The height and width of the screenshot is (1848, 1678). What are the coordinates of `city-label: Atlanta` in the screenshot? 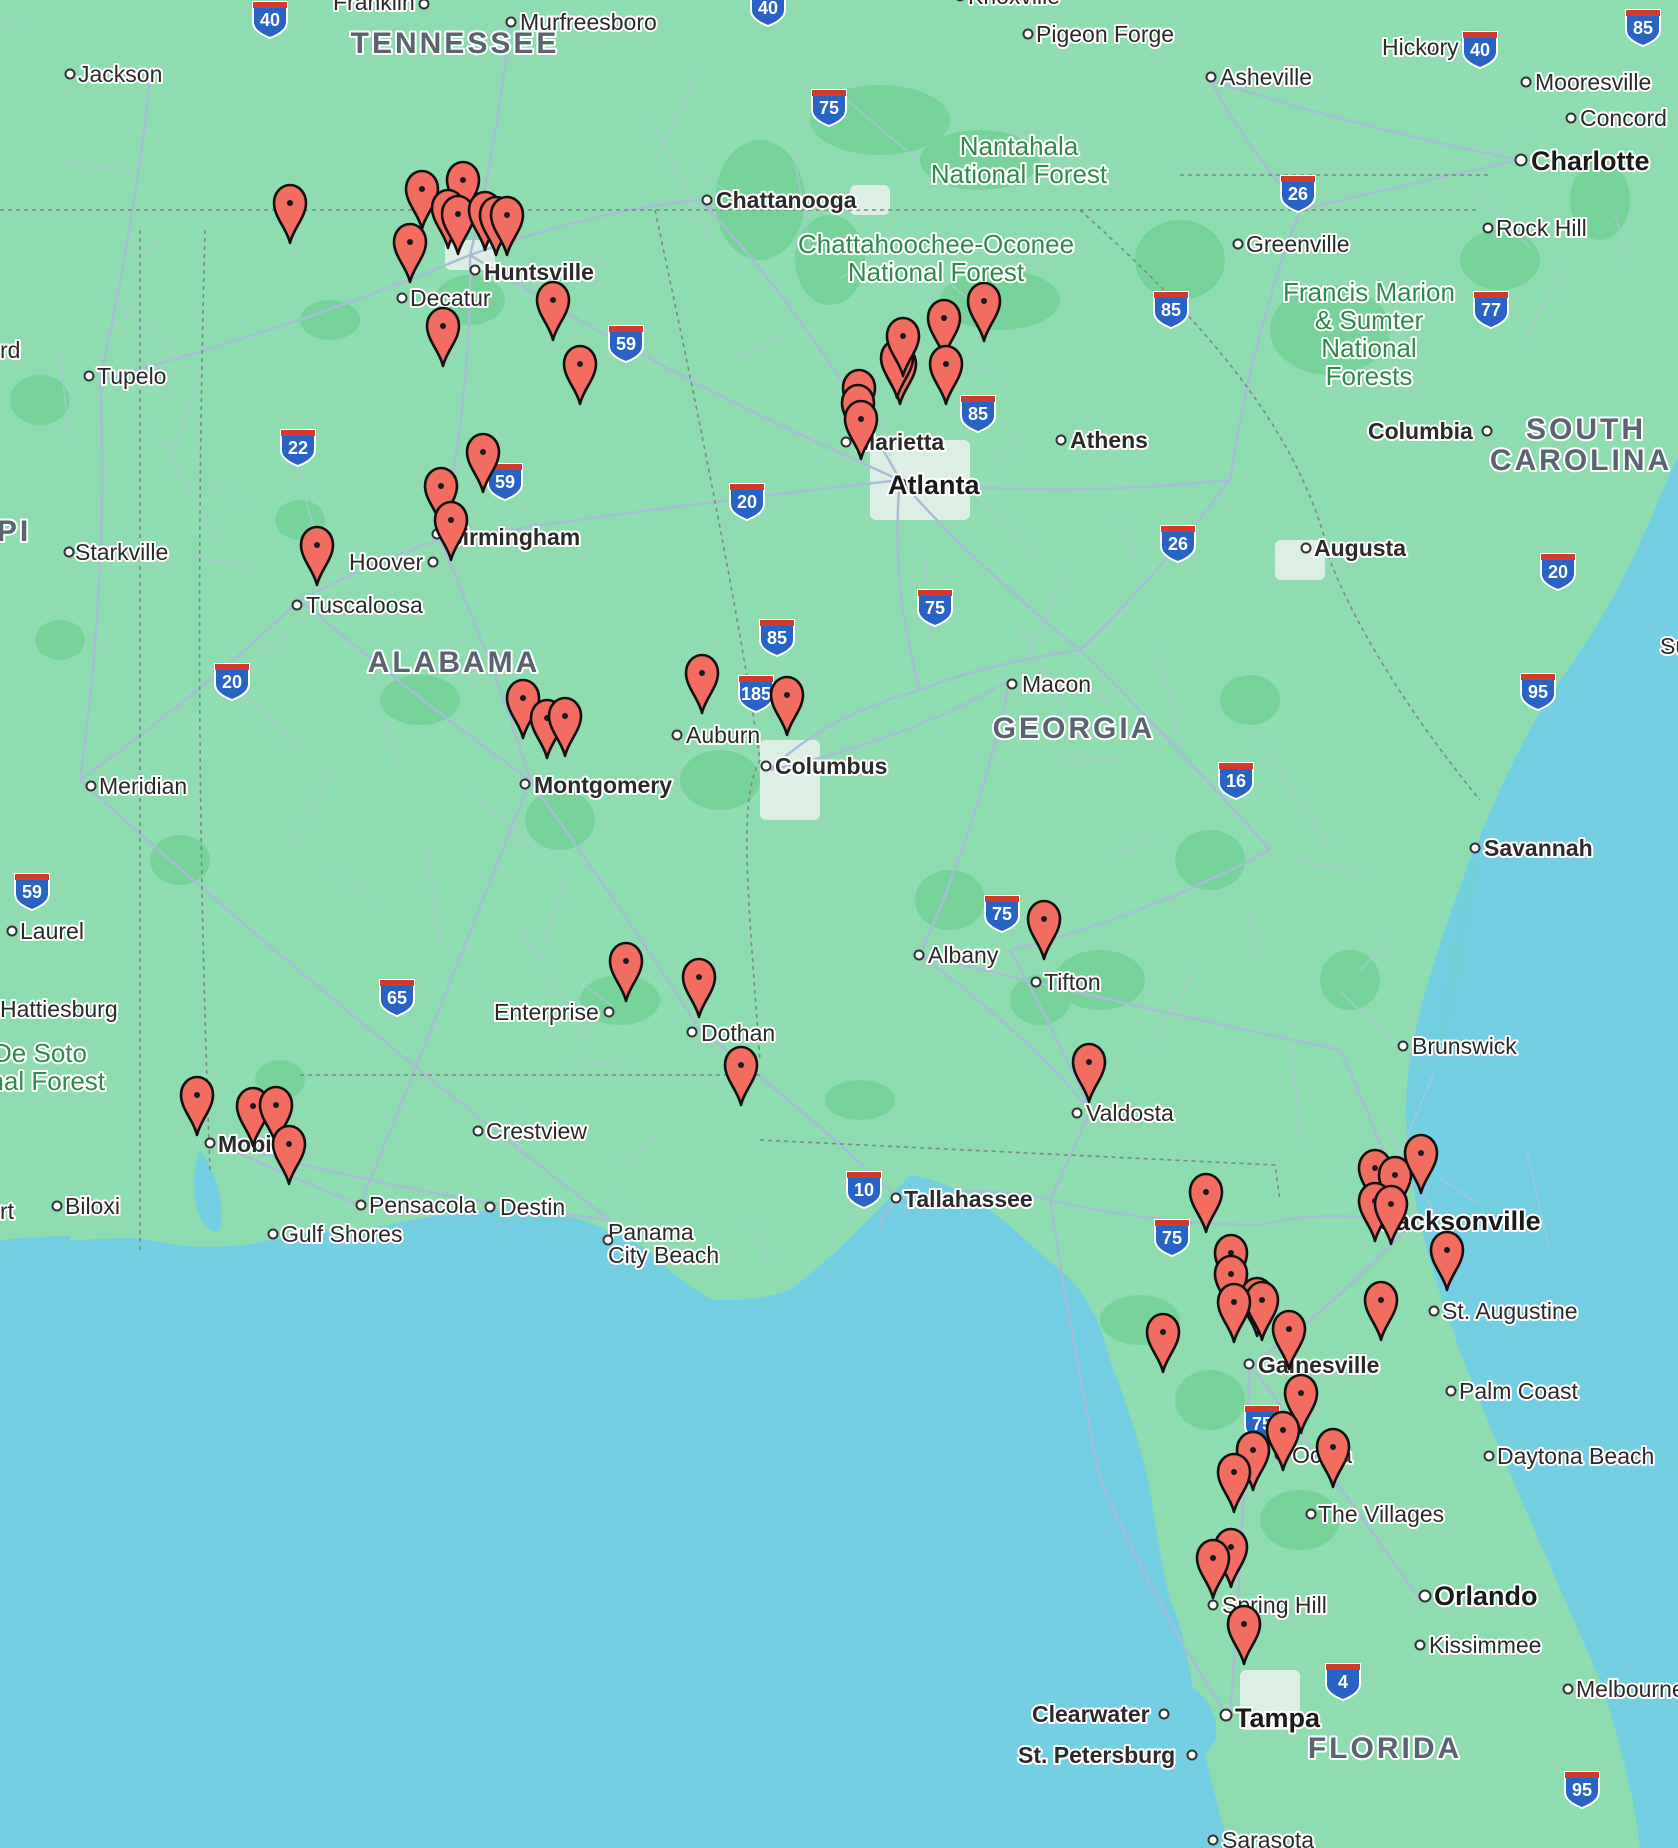 It's located at (934, 485).